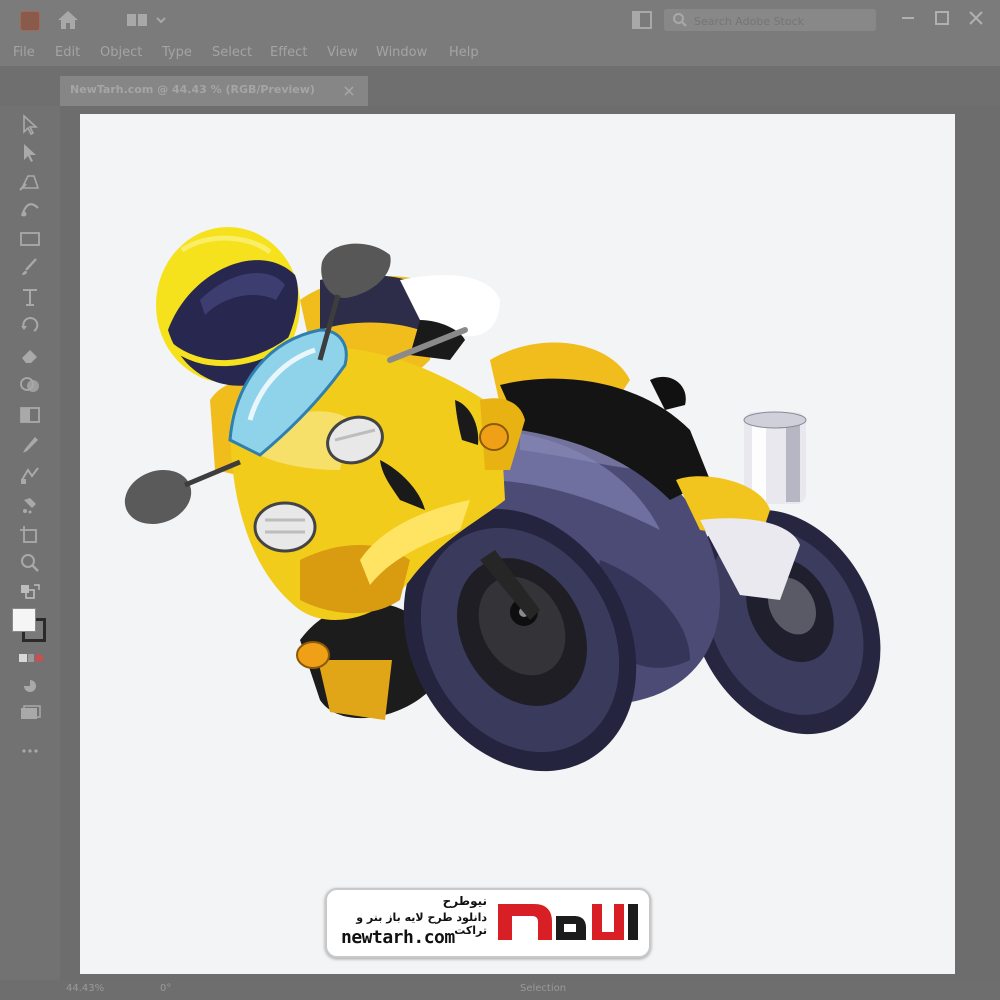  Describe the element at coordinates (401, 52) in the screenshot. I see `menu-window: Window` at that location.